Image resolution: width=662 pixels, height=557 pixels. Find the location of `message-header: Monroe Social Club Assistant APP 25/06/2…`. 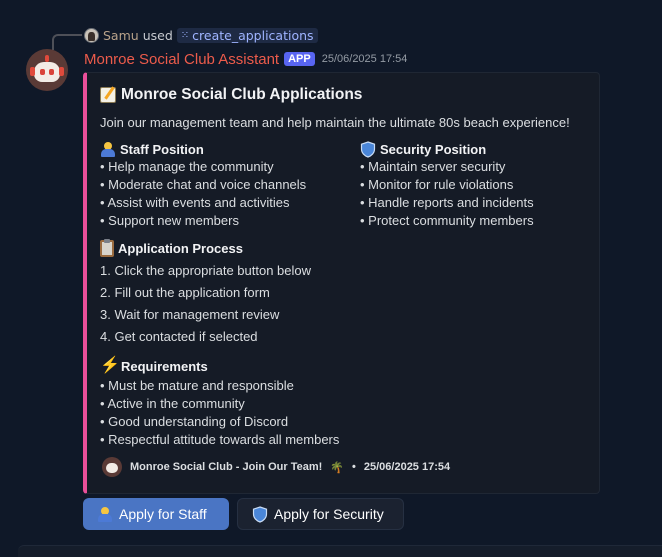

message-header: Monroe Social Club Assistant APP 25/06/2… is located at coordinates (245, 59).